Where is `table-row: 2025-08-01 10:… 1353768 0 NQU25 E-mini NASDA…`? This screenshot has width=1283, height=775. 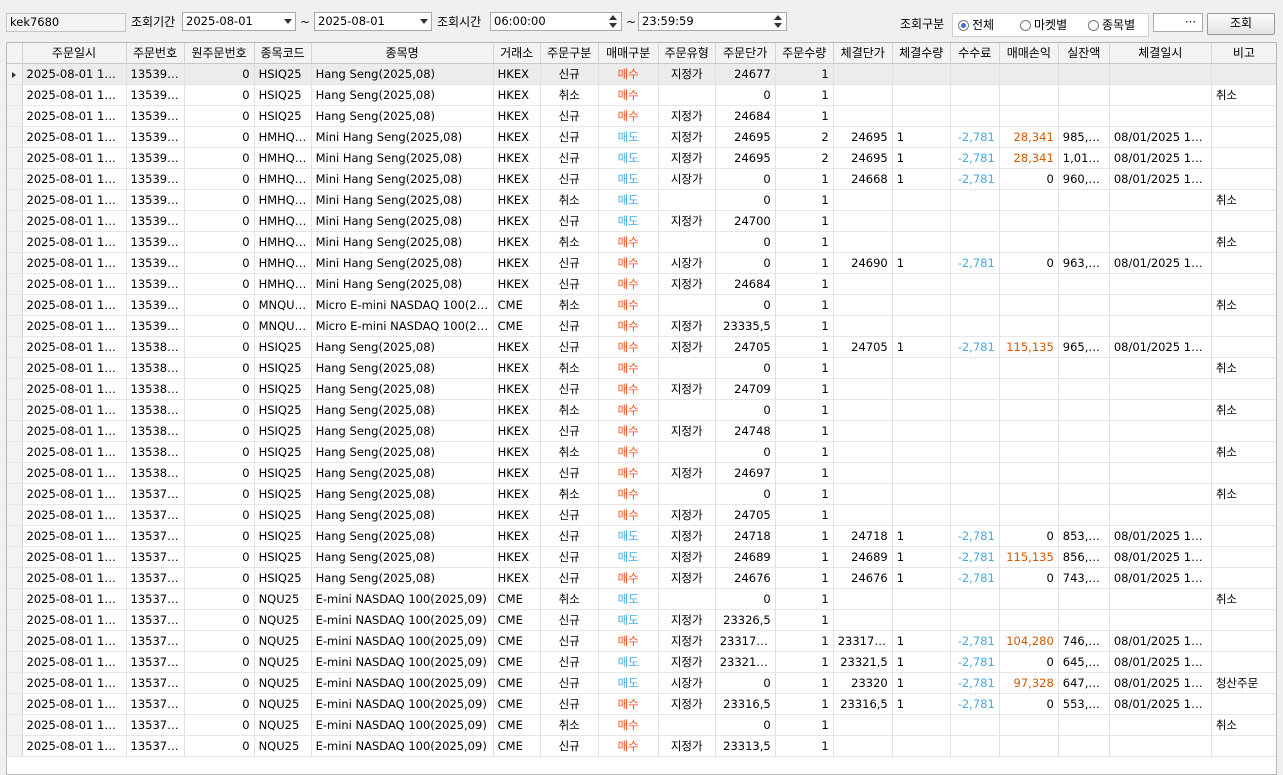 table-row: 2025-08-01 10:… 1353768 0 NQU25 E-mini NASDA… is located at coordinates (641, 641).